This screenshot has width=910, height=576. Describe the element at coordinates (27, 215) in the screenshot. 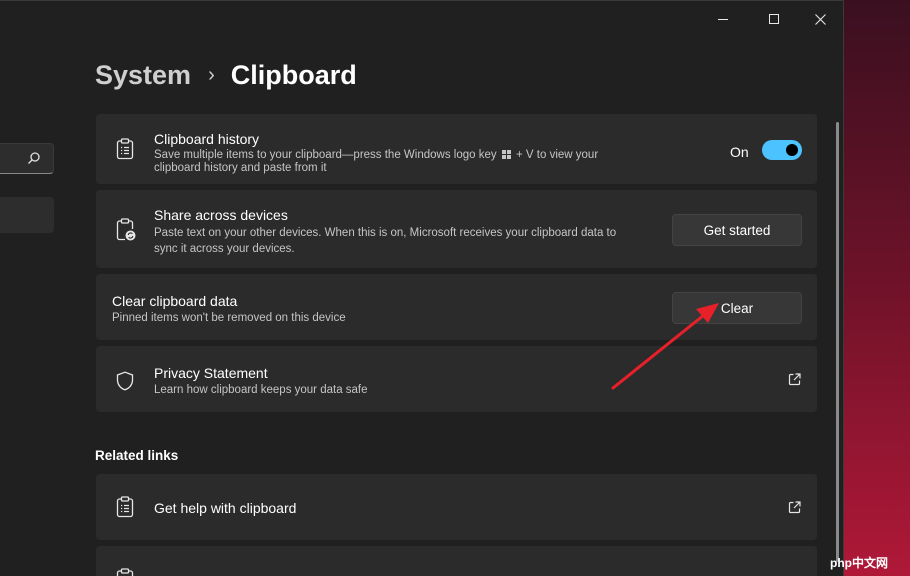

I see `nav-item-selected` at that location.